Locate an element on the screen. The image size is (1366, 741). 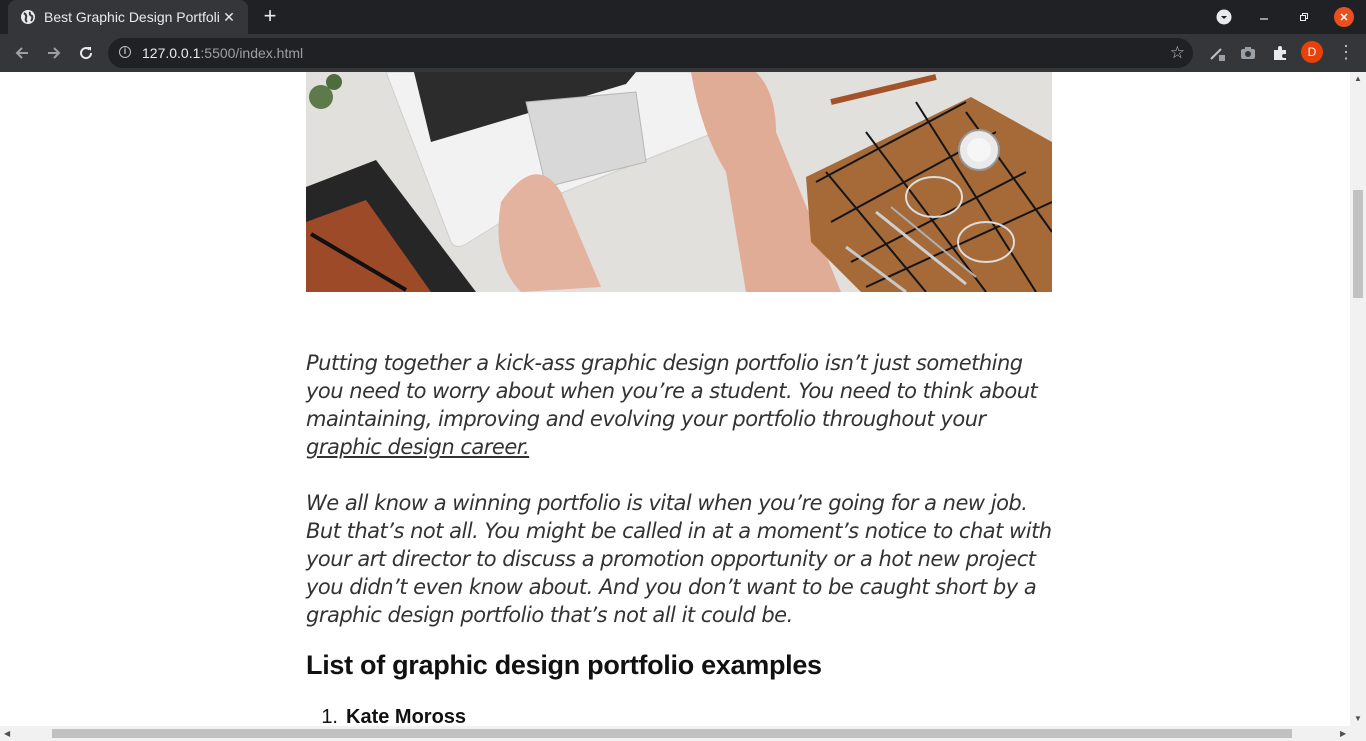
list-item: 1. Kate Moross is located at coordinates (386, 716).